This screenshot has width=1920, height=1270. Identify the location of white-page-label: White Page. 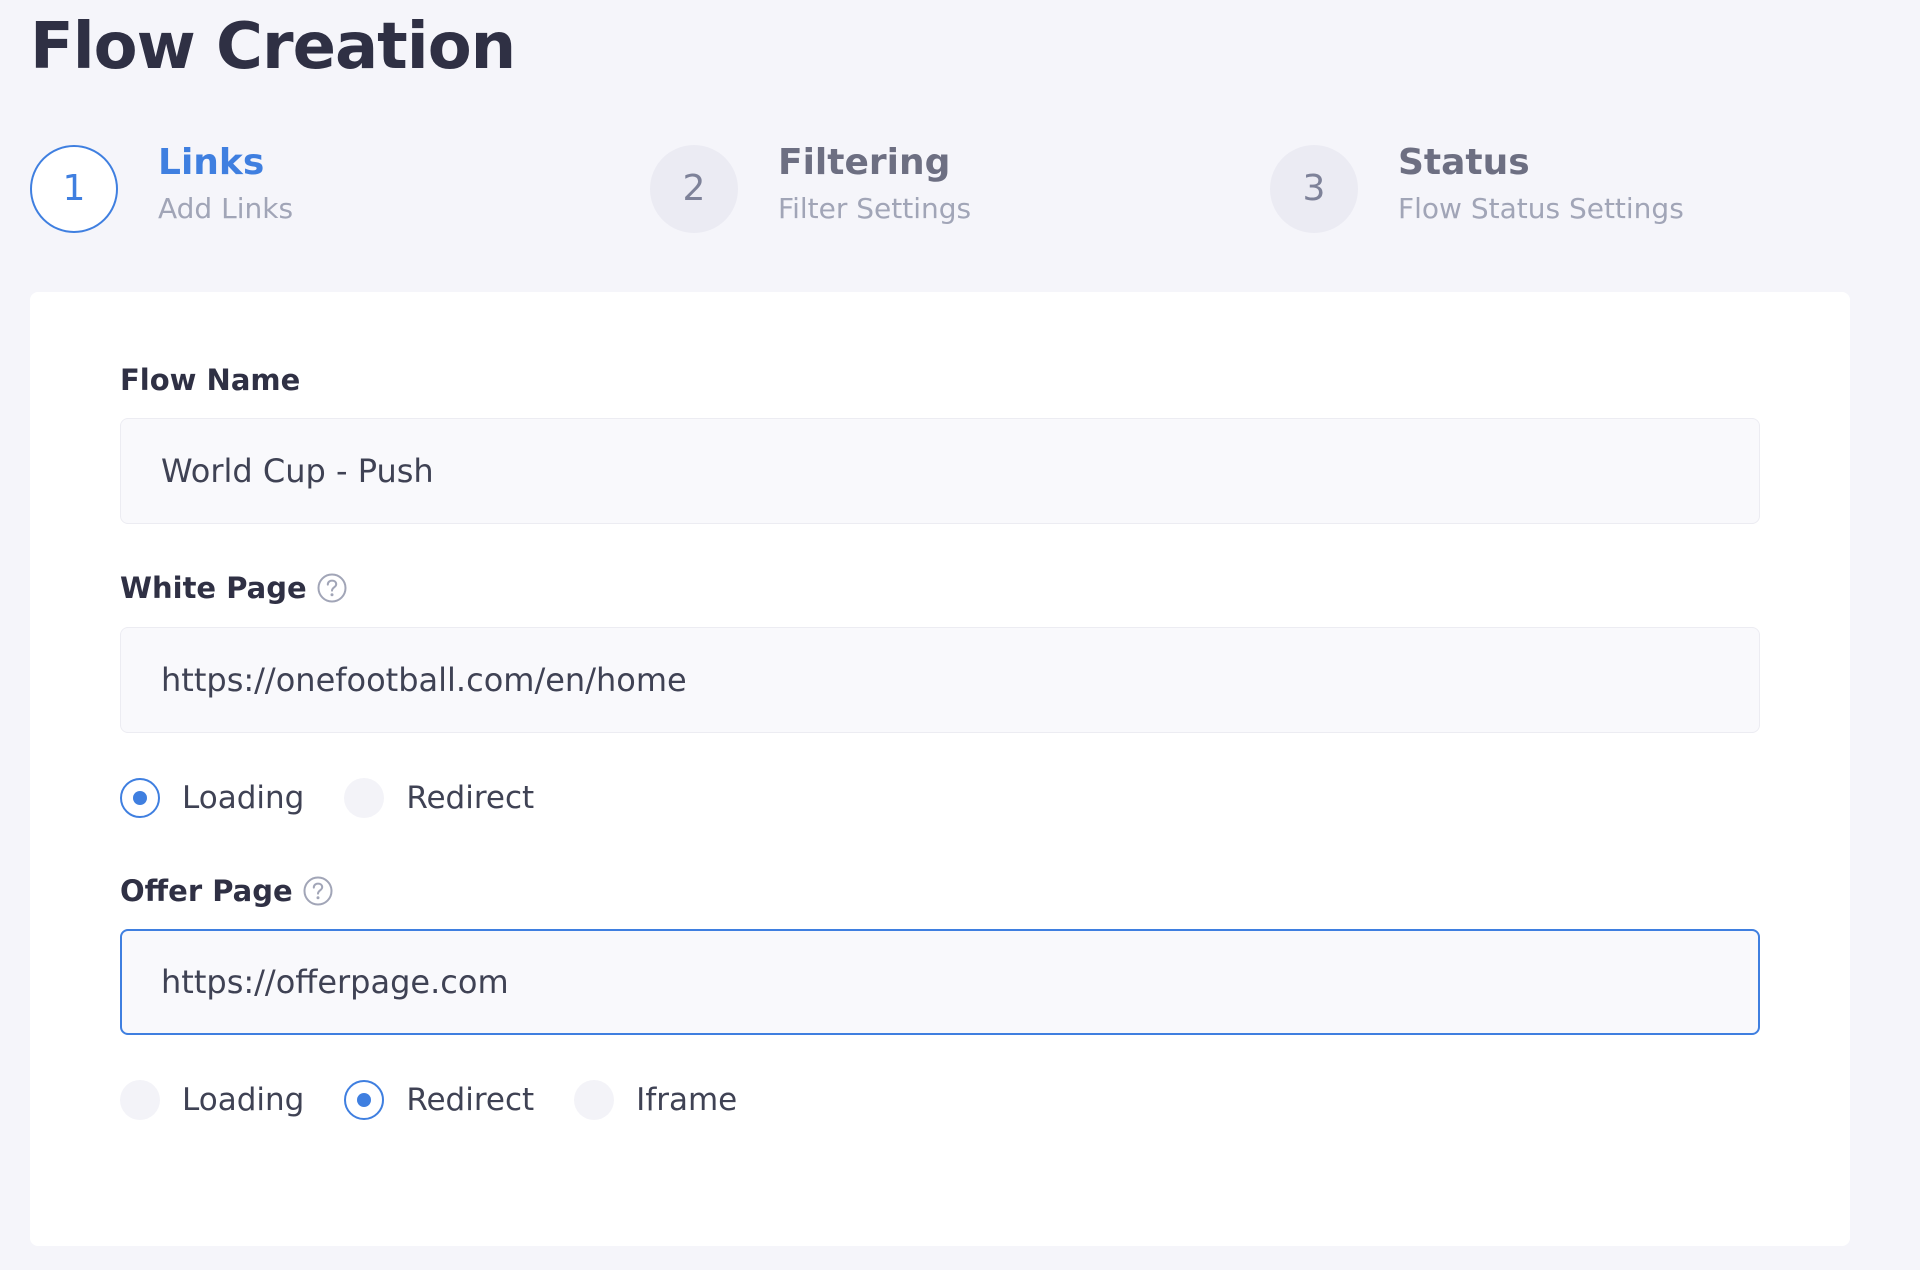
(233, 588).